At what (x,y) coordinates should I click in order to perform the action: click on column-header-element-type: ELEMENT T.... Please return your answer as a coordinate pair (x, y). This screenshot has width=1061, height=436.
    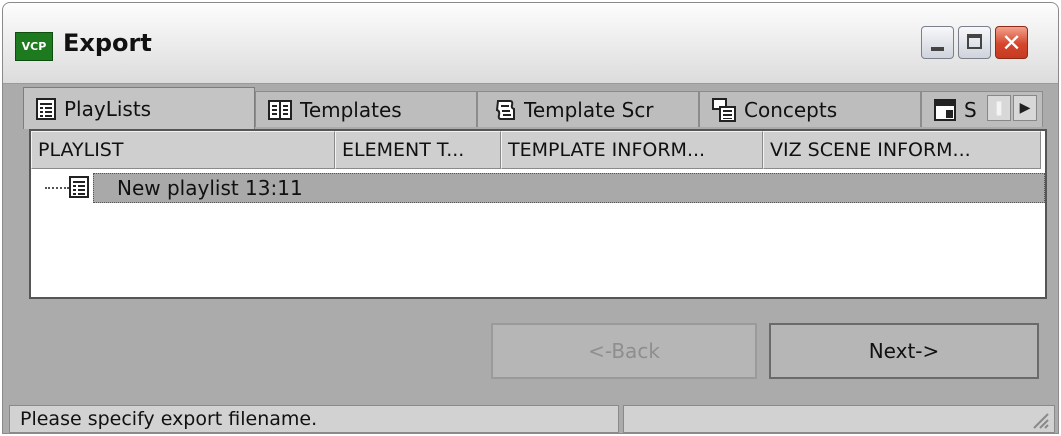
    Looking at the image, I should click on (418, 150).